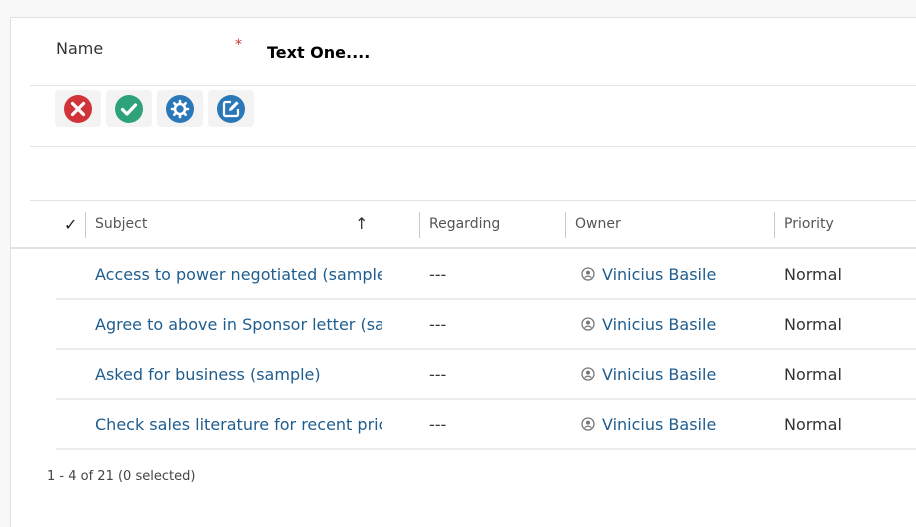 This screenshot has height=527, width=916. I want to click on edit-circle-icon, so click(231, 108).